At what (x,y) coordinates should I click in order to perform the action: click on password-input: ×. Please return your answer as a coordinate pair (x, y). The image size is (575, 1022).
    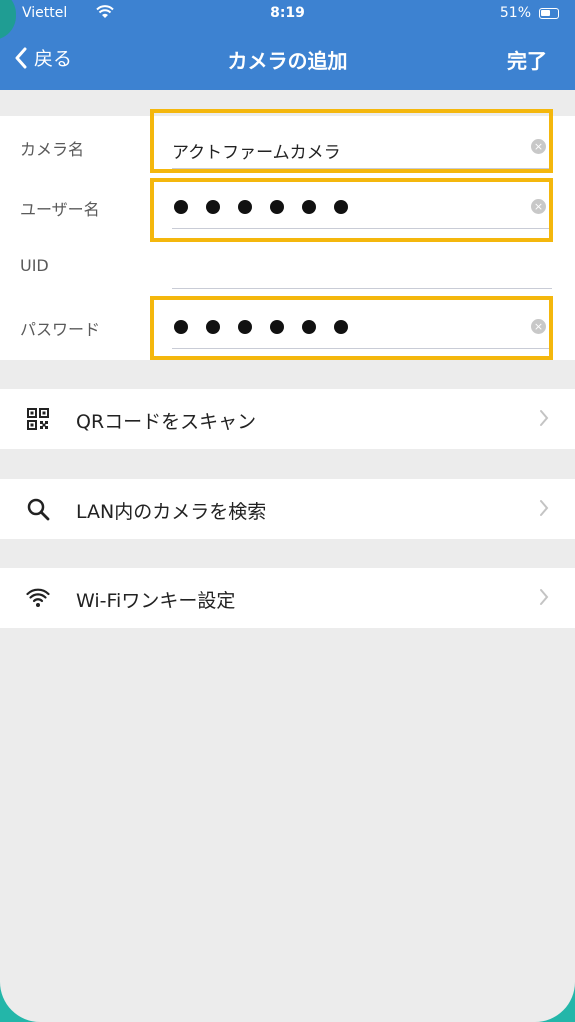
    Looking at the image, I should click on (362, 327).